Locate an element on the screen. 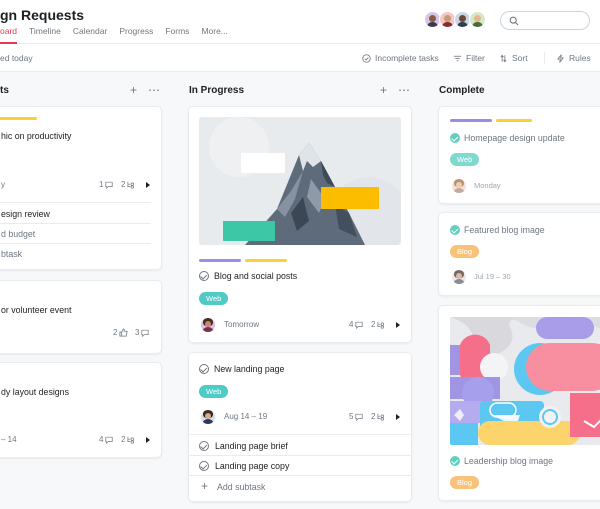 The width and height of the screenshot is (600, 509). comment-count: 1 is located at coordinates (106, 184).